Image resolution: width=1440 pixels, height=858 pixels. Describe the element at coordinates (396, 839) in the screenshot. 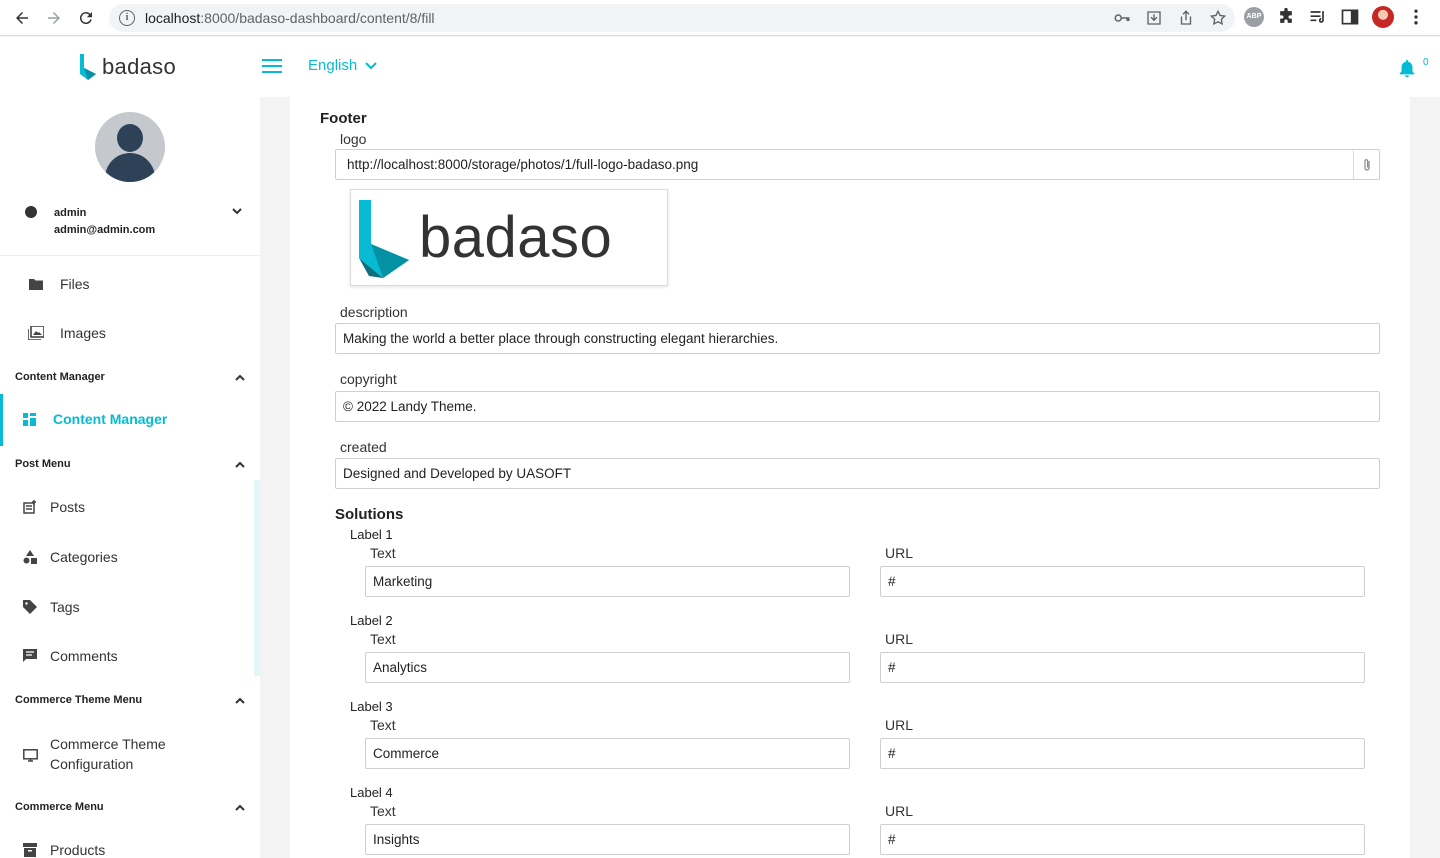

I see `solution-text-value: Insights` at that location.